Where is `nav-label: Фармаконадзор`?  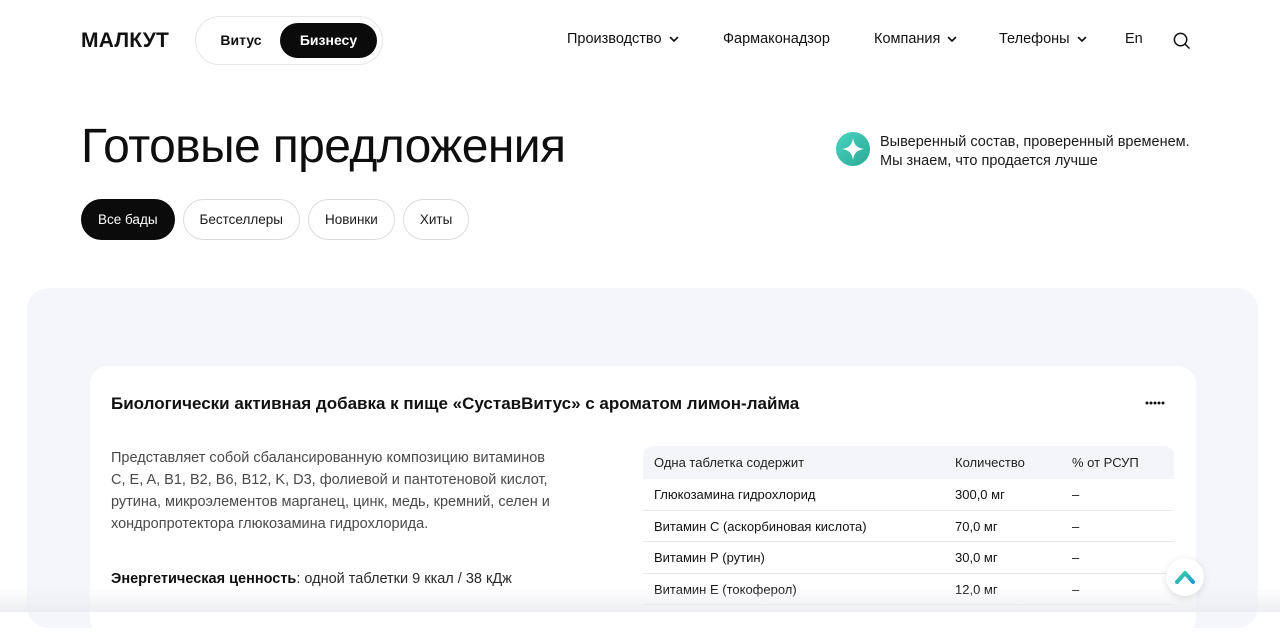 nav-label: Фармаконадзор is located at coordinates (776, 39).